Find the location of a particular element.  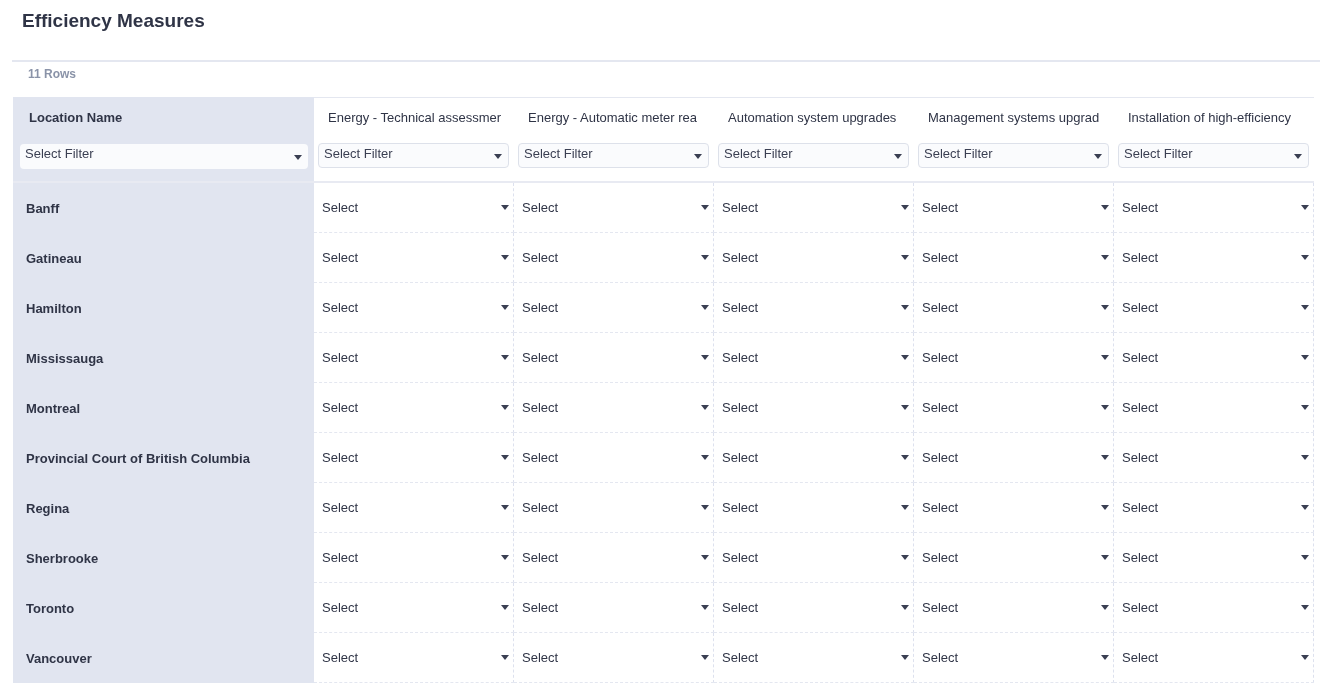

column-header: Location Name is located at coordinates (163, 117).